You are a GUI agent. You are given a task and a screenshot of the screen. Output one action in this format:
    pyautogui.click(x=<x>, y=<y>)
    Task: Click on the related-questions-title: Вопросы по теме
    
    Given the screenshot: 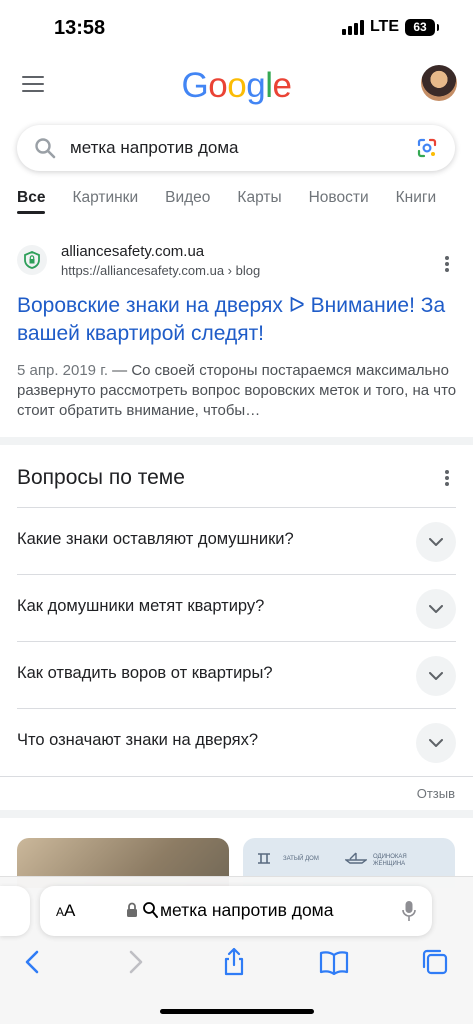 What is the action you would take?
    pyautogui.click(x=101, y=477)
    